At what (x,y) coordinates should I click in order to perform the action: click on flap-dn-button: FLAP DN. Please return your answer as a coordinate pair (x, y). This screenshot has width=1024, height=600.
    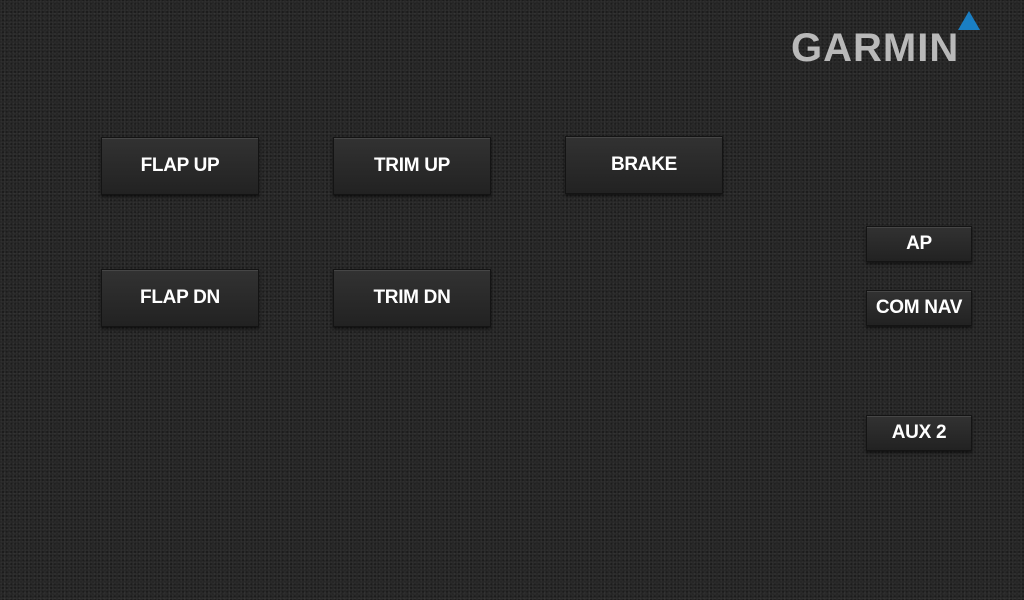
    Looking at the image, I should click on (180, 298).